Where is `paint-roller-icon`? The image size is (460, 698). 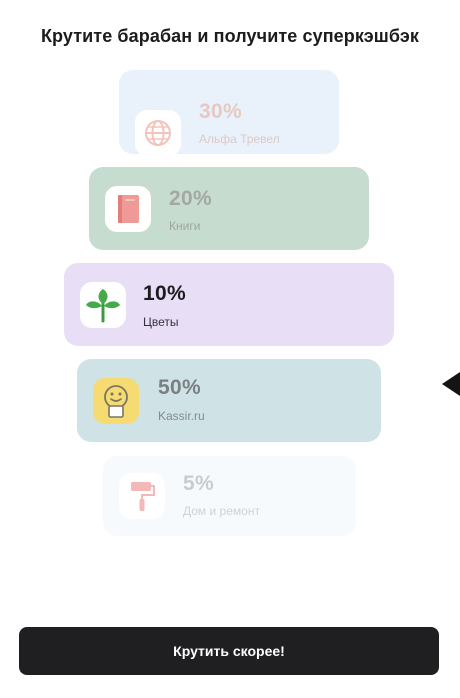 paint-roller-icon is located at coordinates (143, 496).